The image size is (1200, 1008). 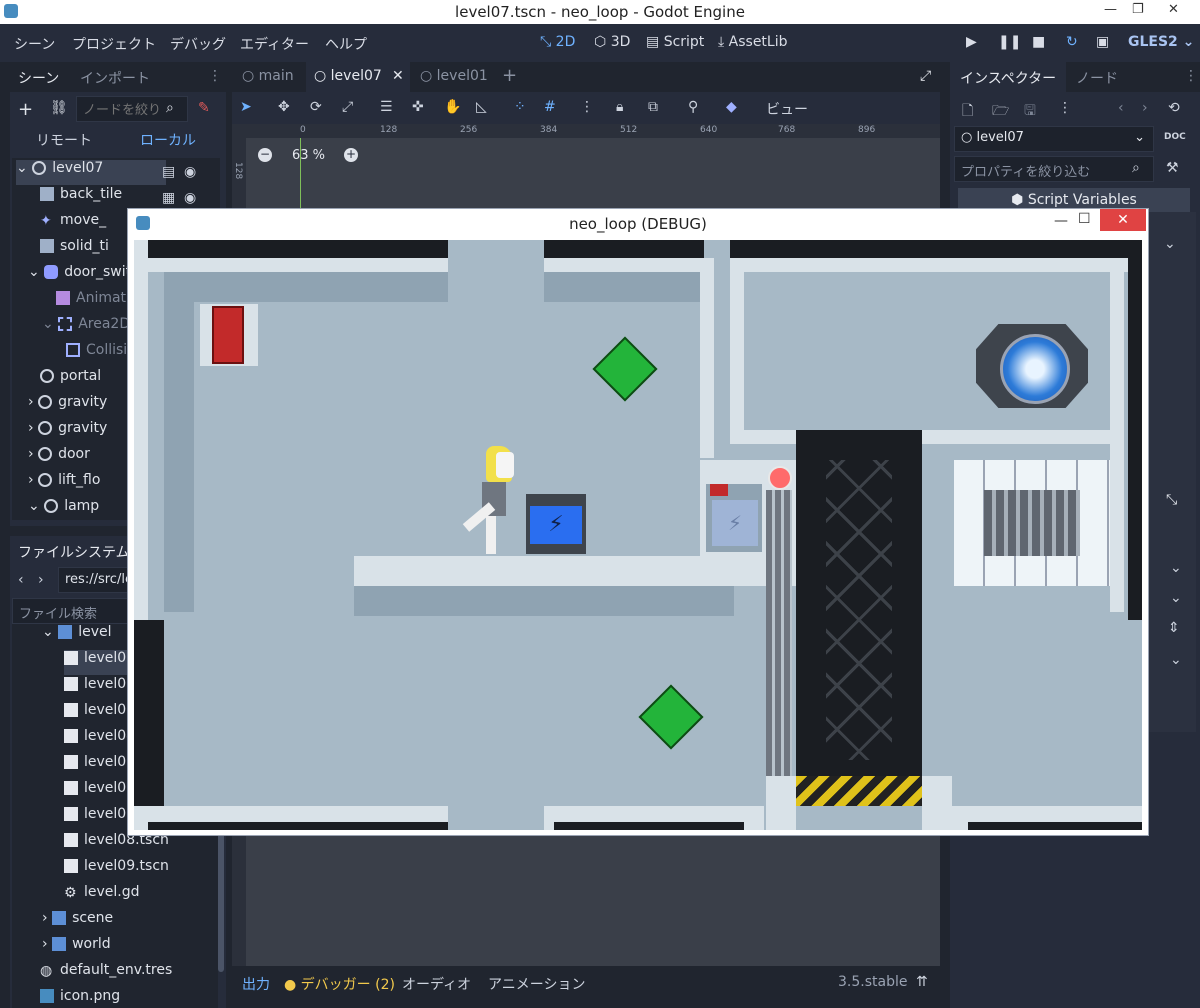 What do you see at coordinates (38, 78) in the screenshot?
I see `tab-scene: シーン` at bounding box center [38, 78].